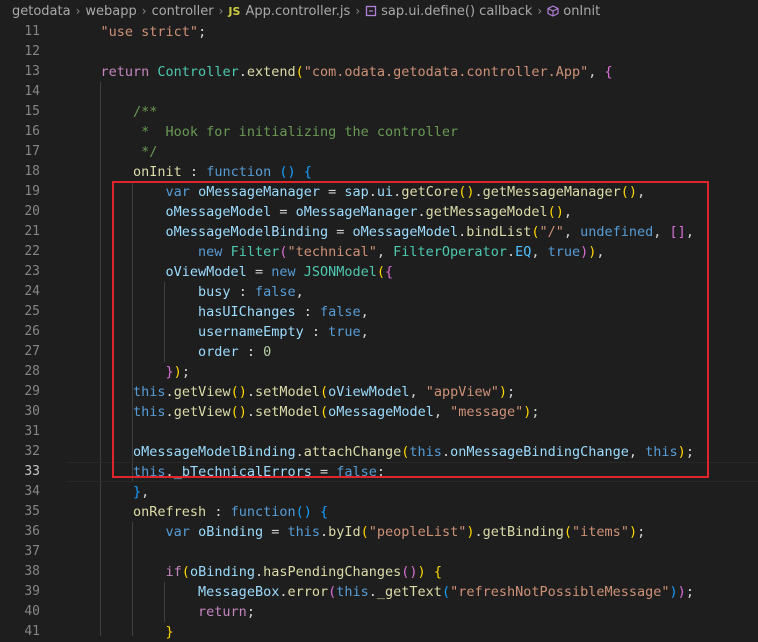 This screenshot has width=758, height=642. Describe the element at coordinates (161, 612) in the screenshot. I see `code-text: return;` at that location.